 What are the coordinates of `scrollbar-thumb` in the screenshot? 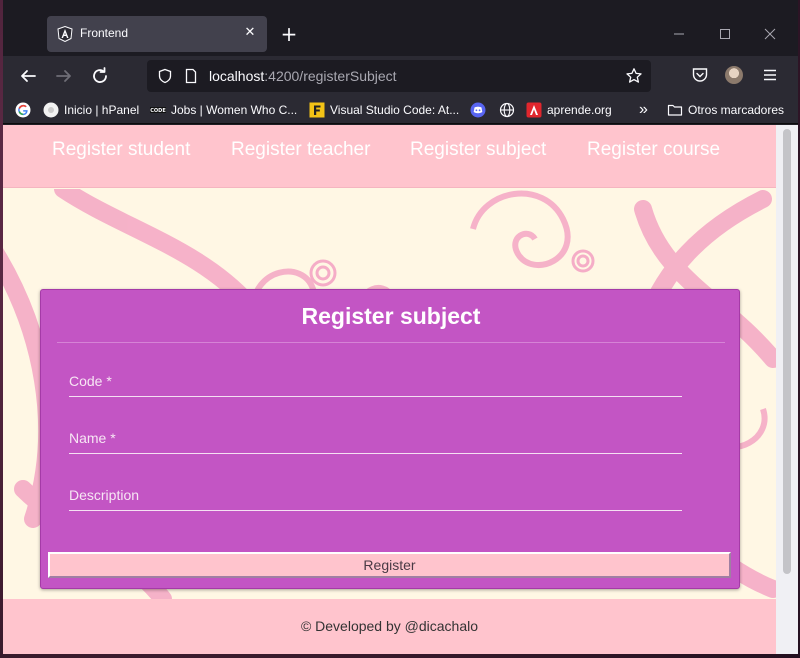 It's located at (787, 351).